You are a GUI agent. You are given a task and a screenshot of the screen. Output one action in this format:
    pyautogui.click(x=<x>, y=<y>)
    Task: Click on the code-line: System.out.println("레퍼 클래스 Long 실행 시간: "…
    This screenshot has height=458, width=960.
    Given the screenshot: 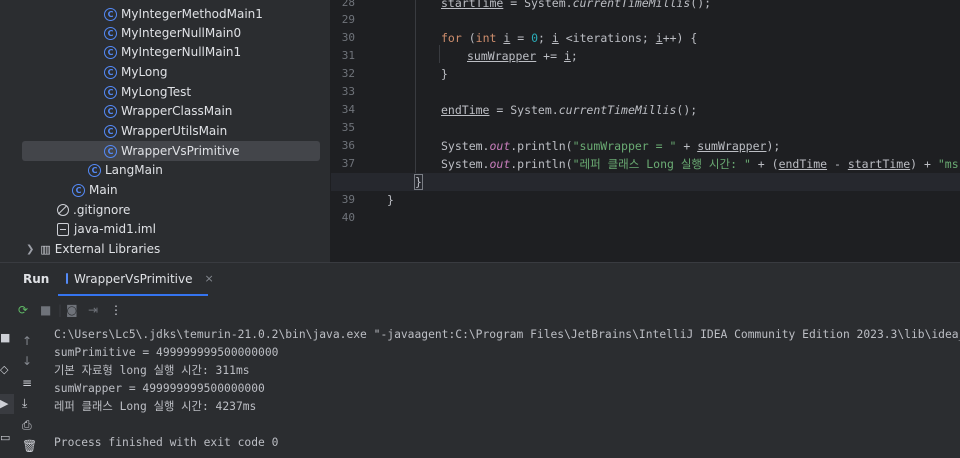 What is the action you would take?
    pyautogui.click(x=700, y=164)
    